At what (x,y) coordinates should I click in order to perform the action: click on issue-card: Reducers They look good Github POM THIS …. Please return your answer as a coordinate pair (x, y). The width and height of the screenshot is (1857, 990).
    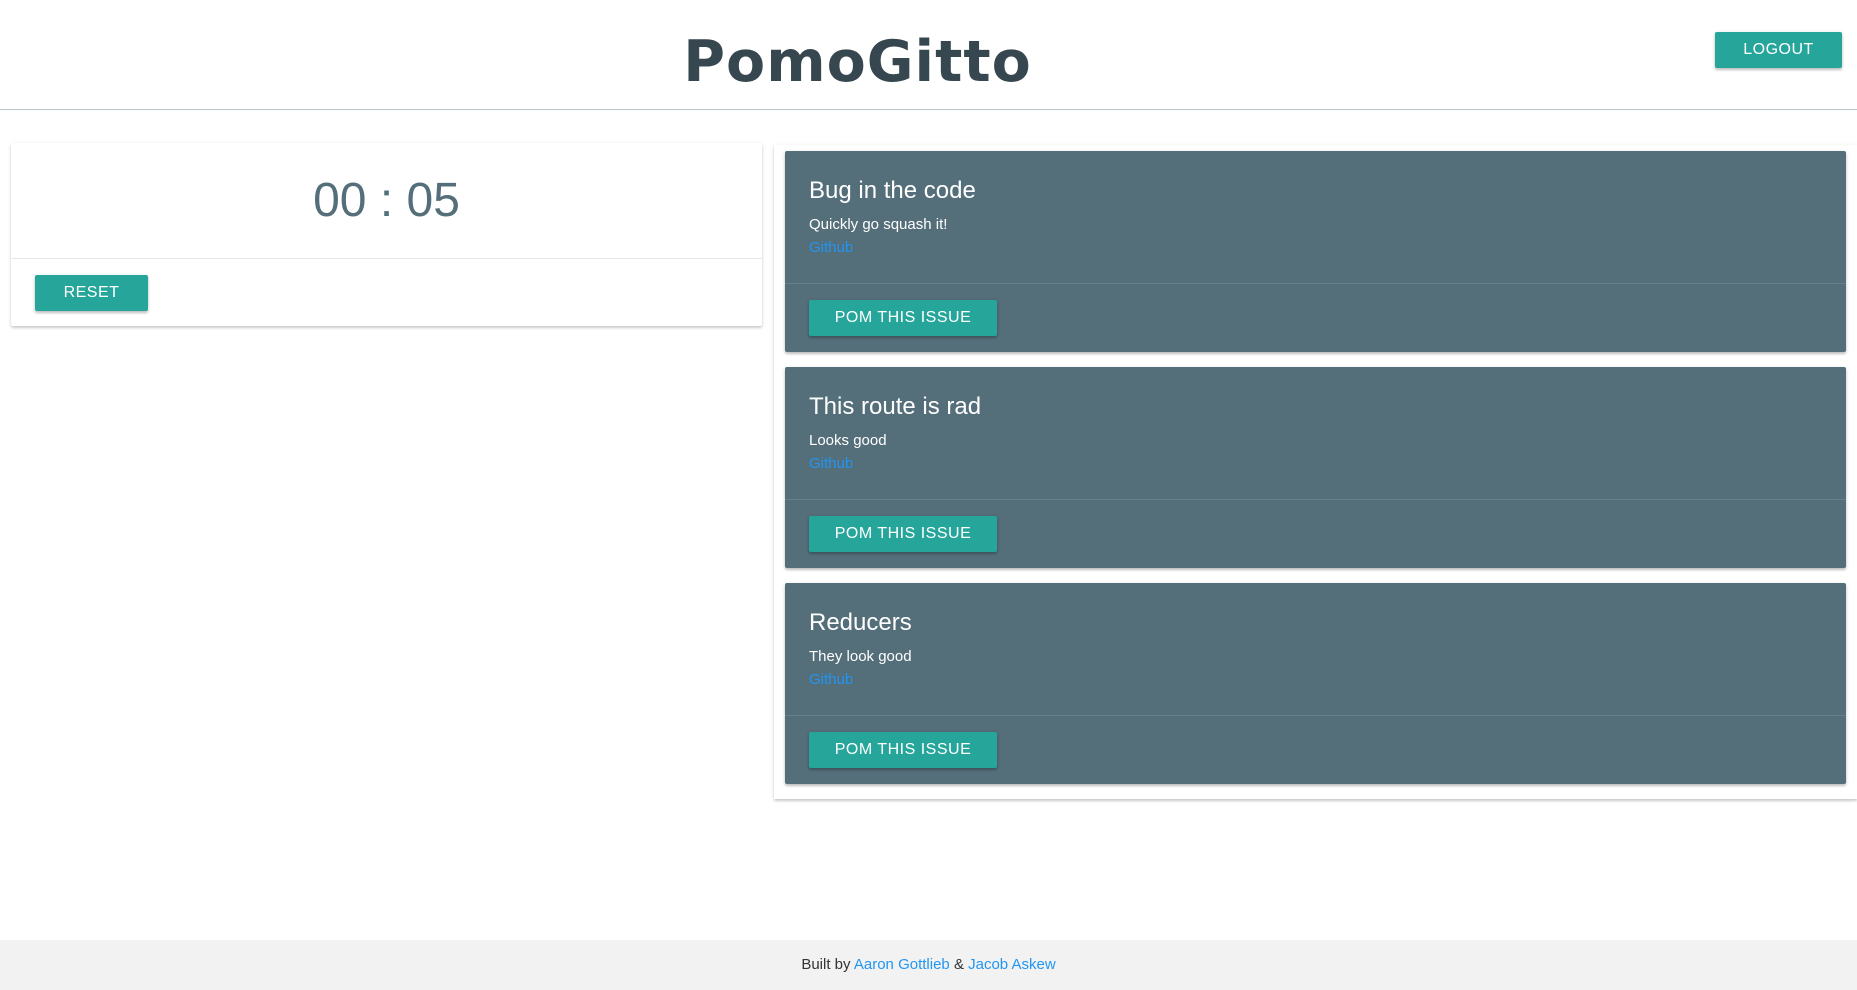
    Looking at the image, I should click on (1315, 683).